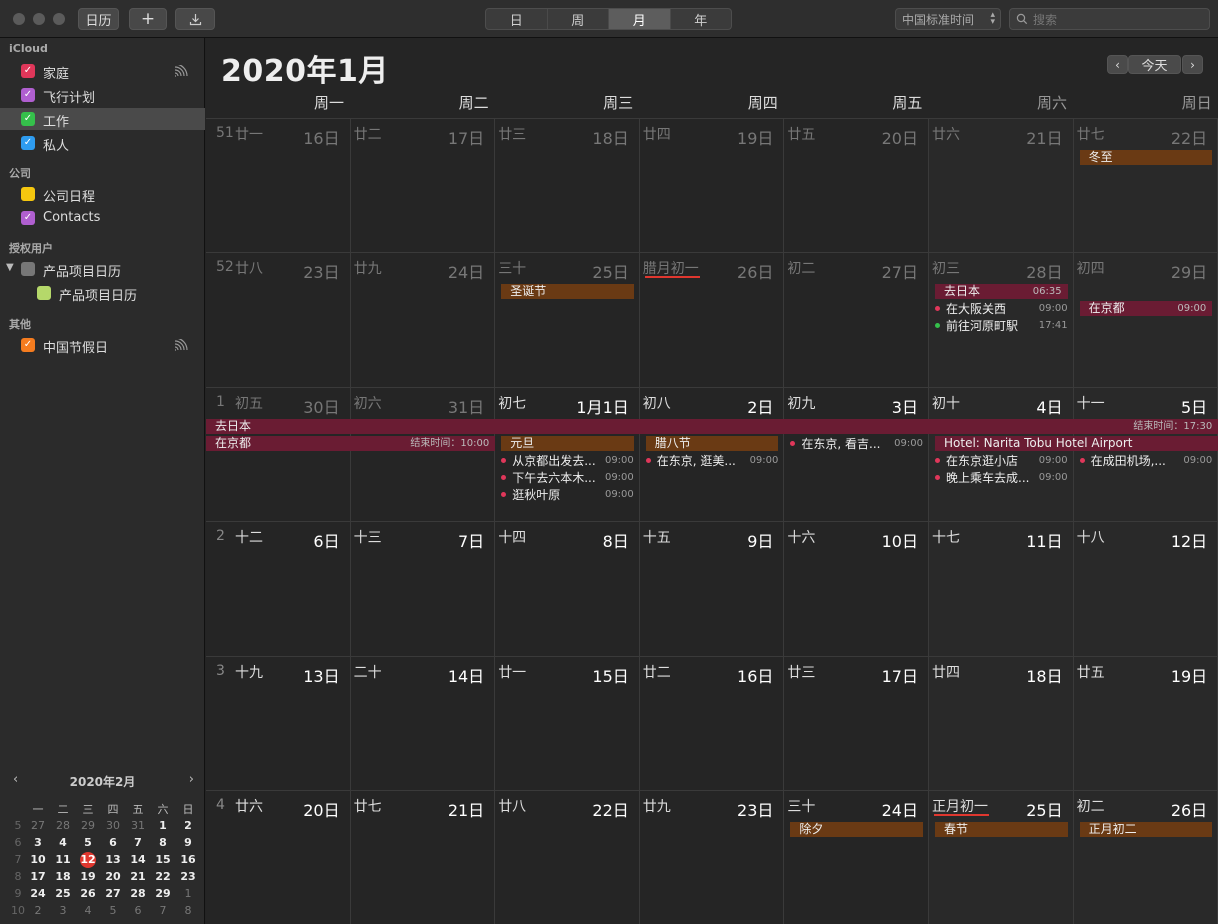  What do you see at coordinates (195, 19) in the screenshot?
I see `import-button` at bounding box center [195, 19].